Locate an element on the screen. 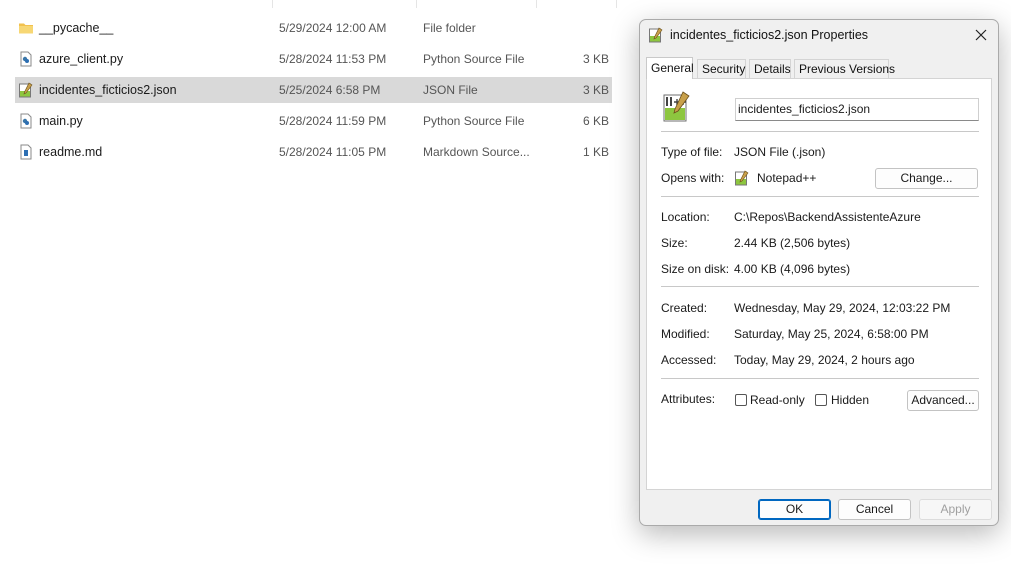  read-only-label: Read-only is located at coordinates (777, 400).